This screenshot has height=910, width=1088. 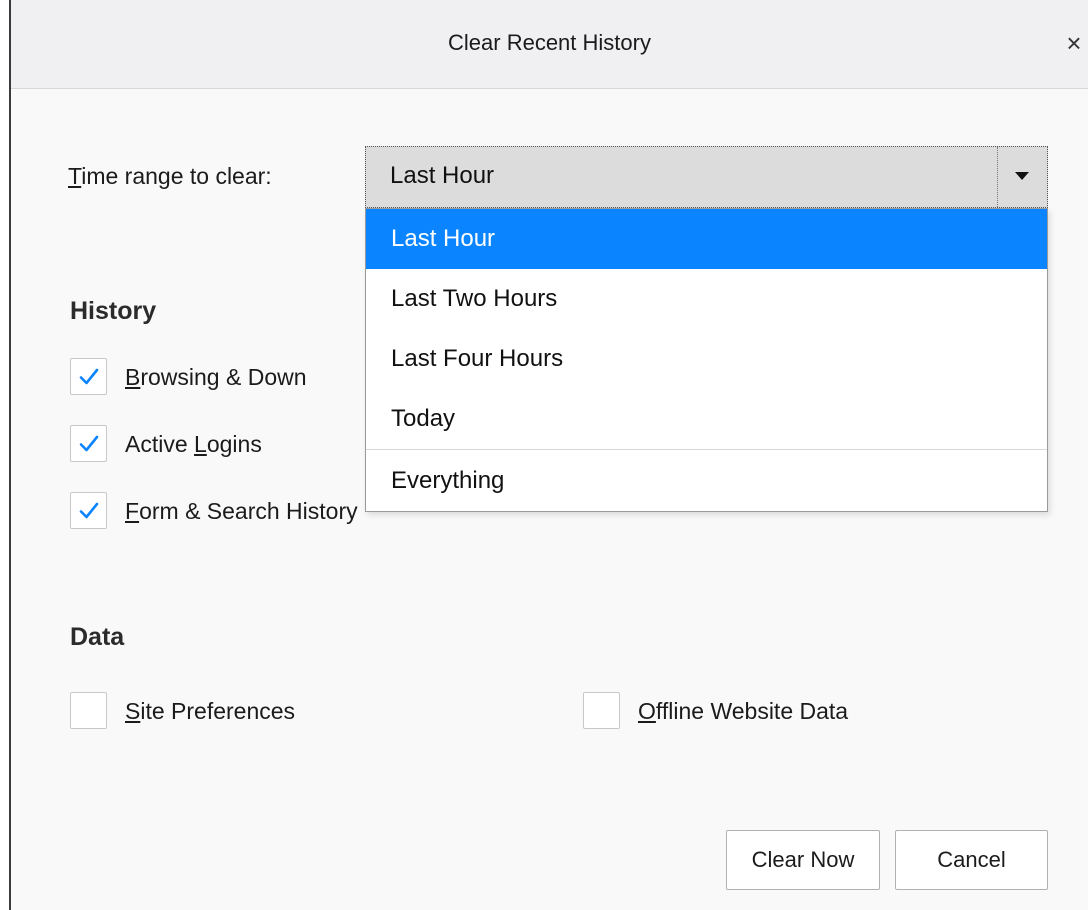 I want to click on browsing-download-history-checkbox, so click(x=88, y=376).